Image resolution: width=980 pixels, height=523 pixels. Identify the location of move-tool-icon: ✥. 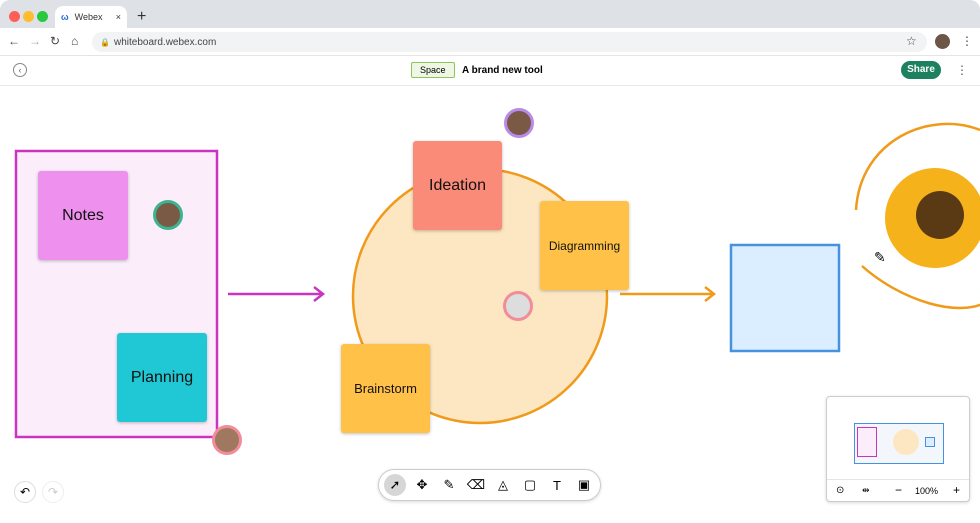
(422, 485).